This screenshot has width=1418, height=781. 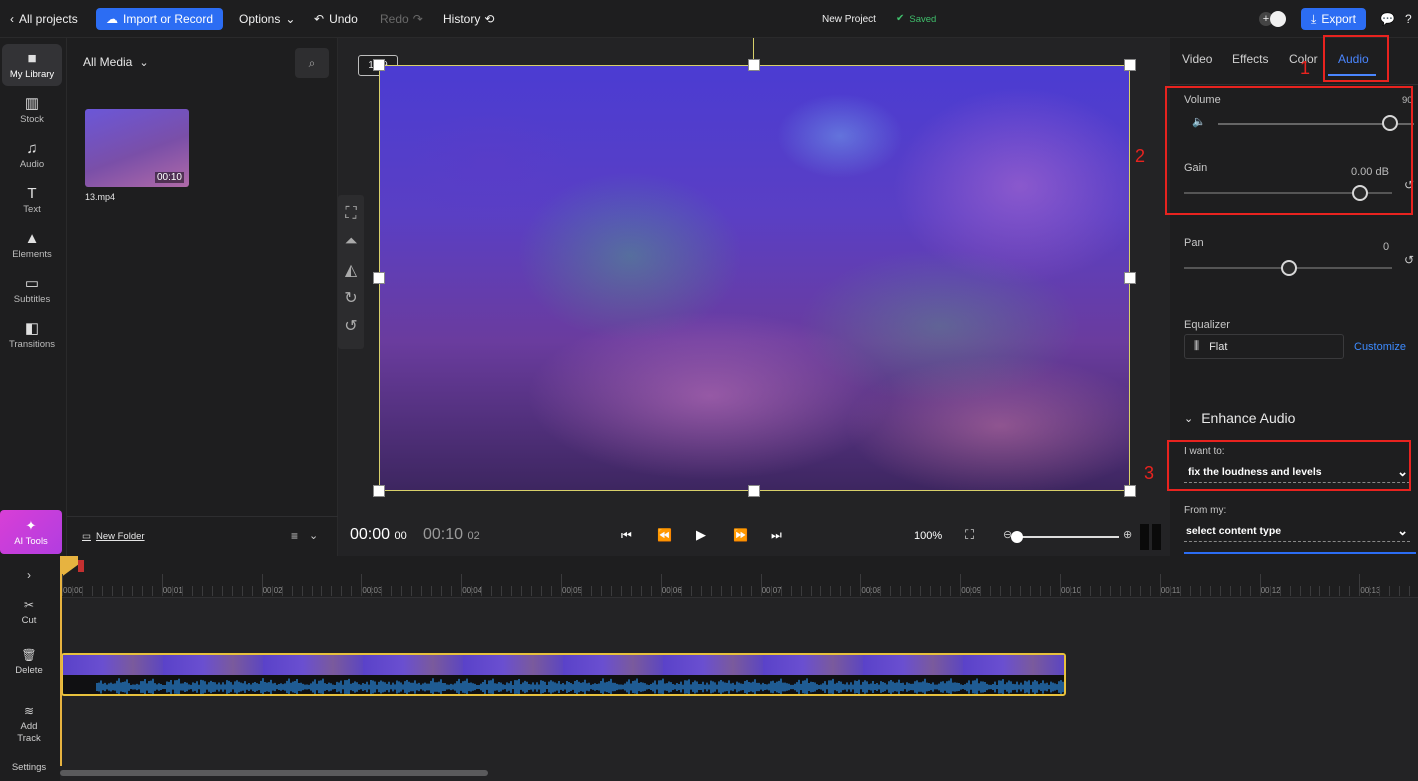 What do you see at coordinates (1250, 59) in the screenshot?
I see `tab-effects: Effects` at bounding box center [1250, 59].